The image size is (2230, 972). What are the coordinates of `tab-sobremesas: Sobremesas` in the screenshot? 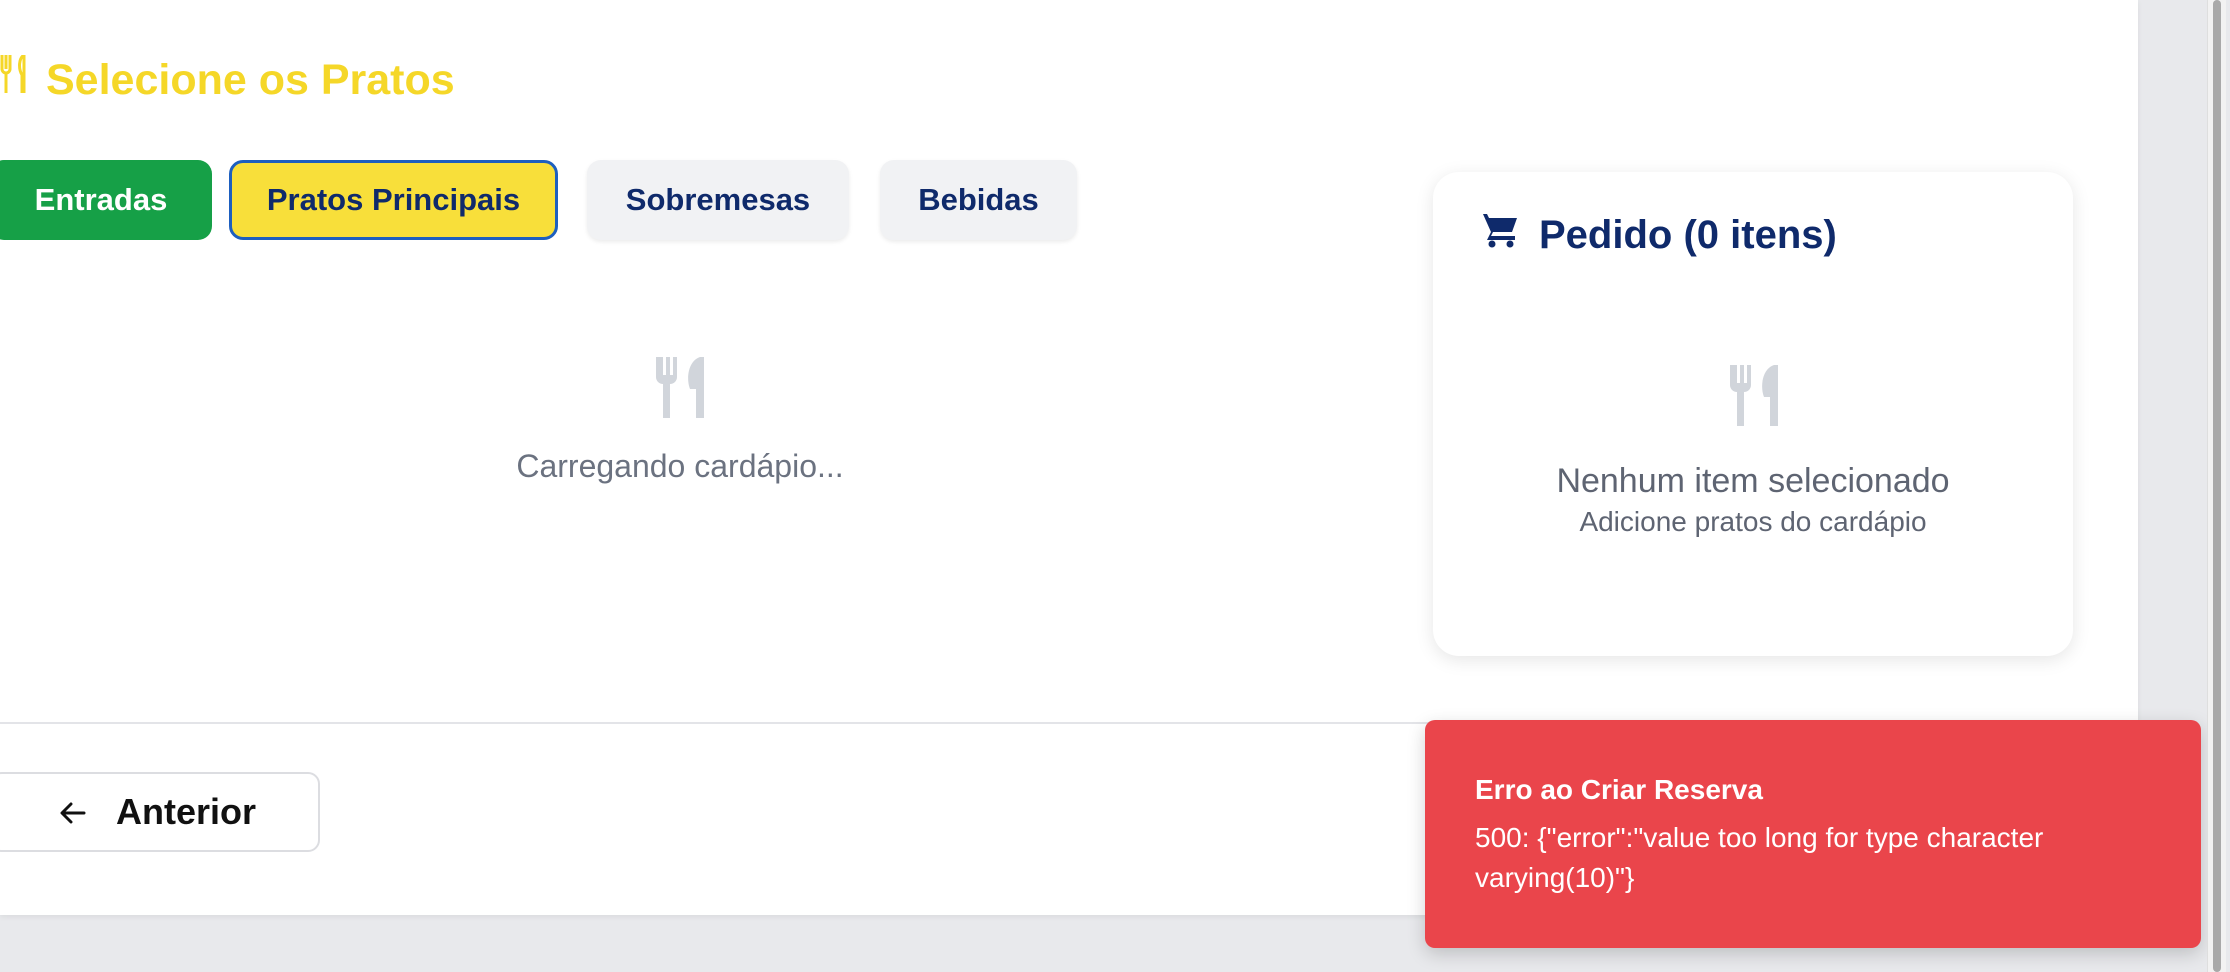 It's located at (718, 200).